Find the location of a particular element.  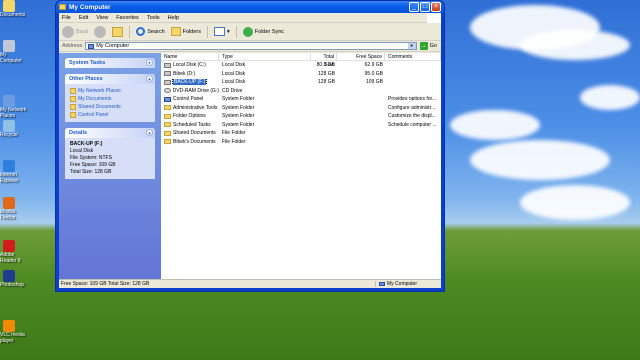

file-row: Local Disk (C:) Local Disk 80.0 GB 62.9 GB is located at coordinates (301, 65).